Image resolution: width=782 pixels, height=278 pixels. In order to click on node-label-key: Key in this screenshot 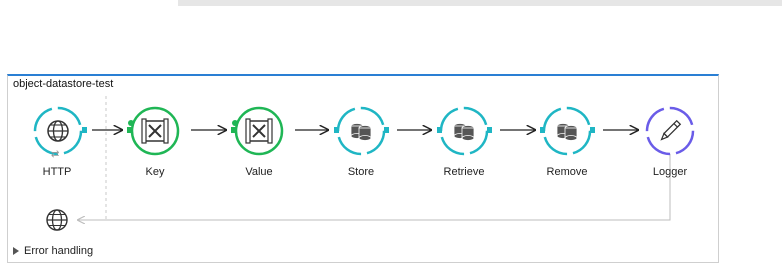, I will do `click(155, 172)`.